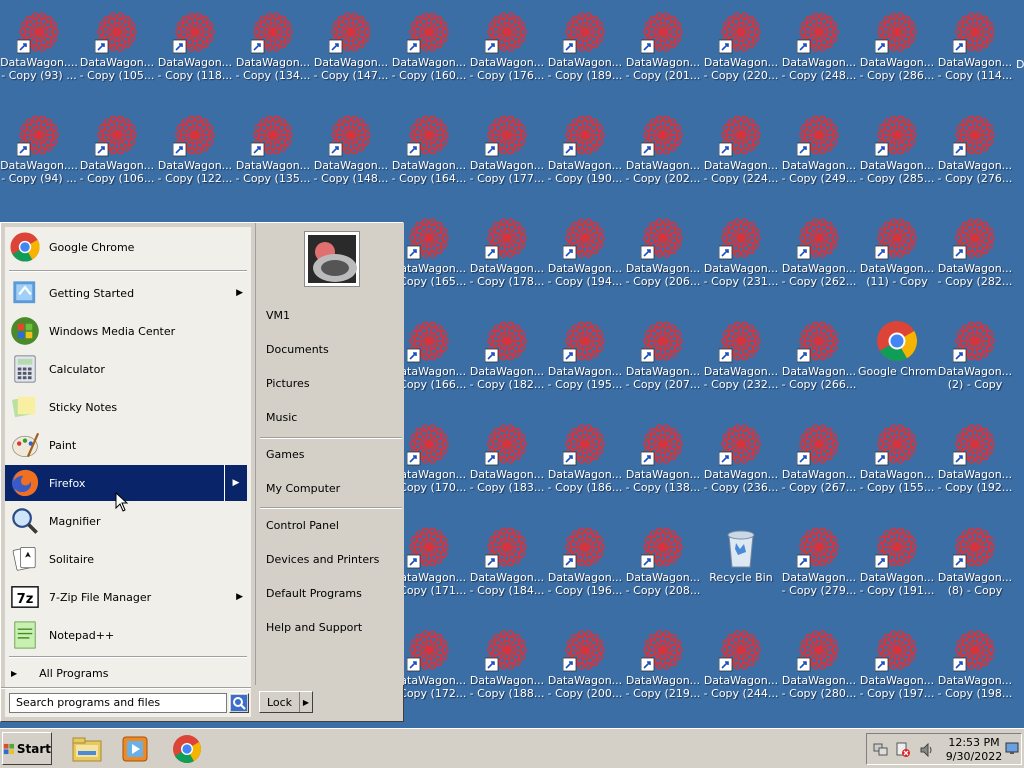 Image resolution: width=1024 pixels, height=768 pixels. What do you see at coordinates (334, 418) in the screenshot?
I see `music-link: Music` at bounding box center [334, 418].